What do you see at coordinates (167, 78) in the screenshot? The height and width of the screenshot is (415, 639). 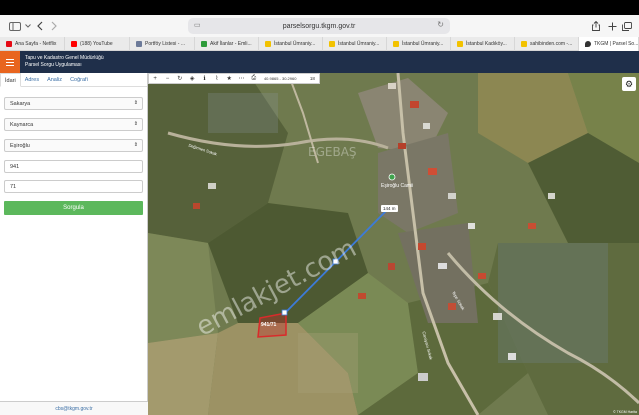 I see `zoom-out-icon: −` at bounding box center [167, 78].